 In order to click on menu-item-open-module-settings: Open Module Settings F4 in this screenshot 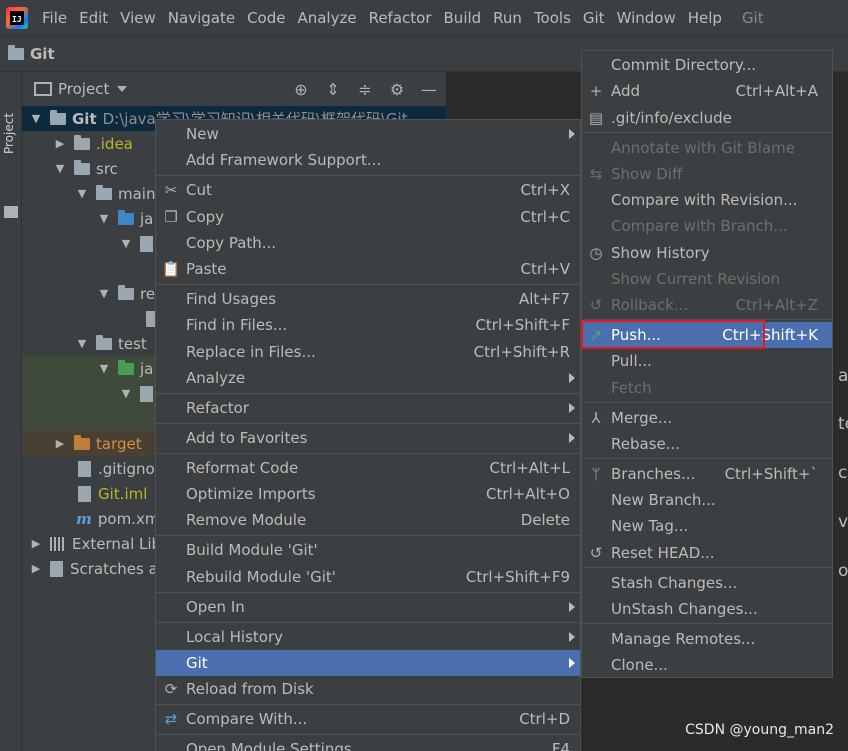, I will do `click(368, 743)`.